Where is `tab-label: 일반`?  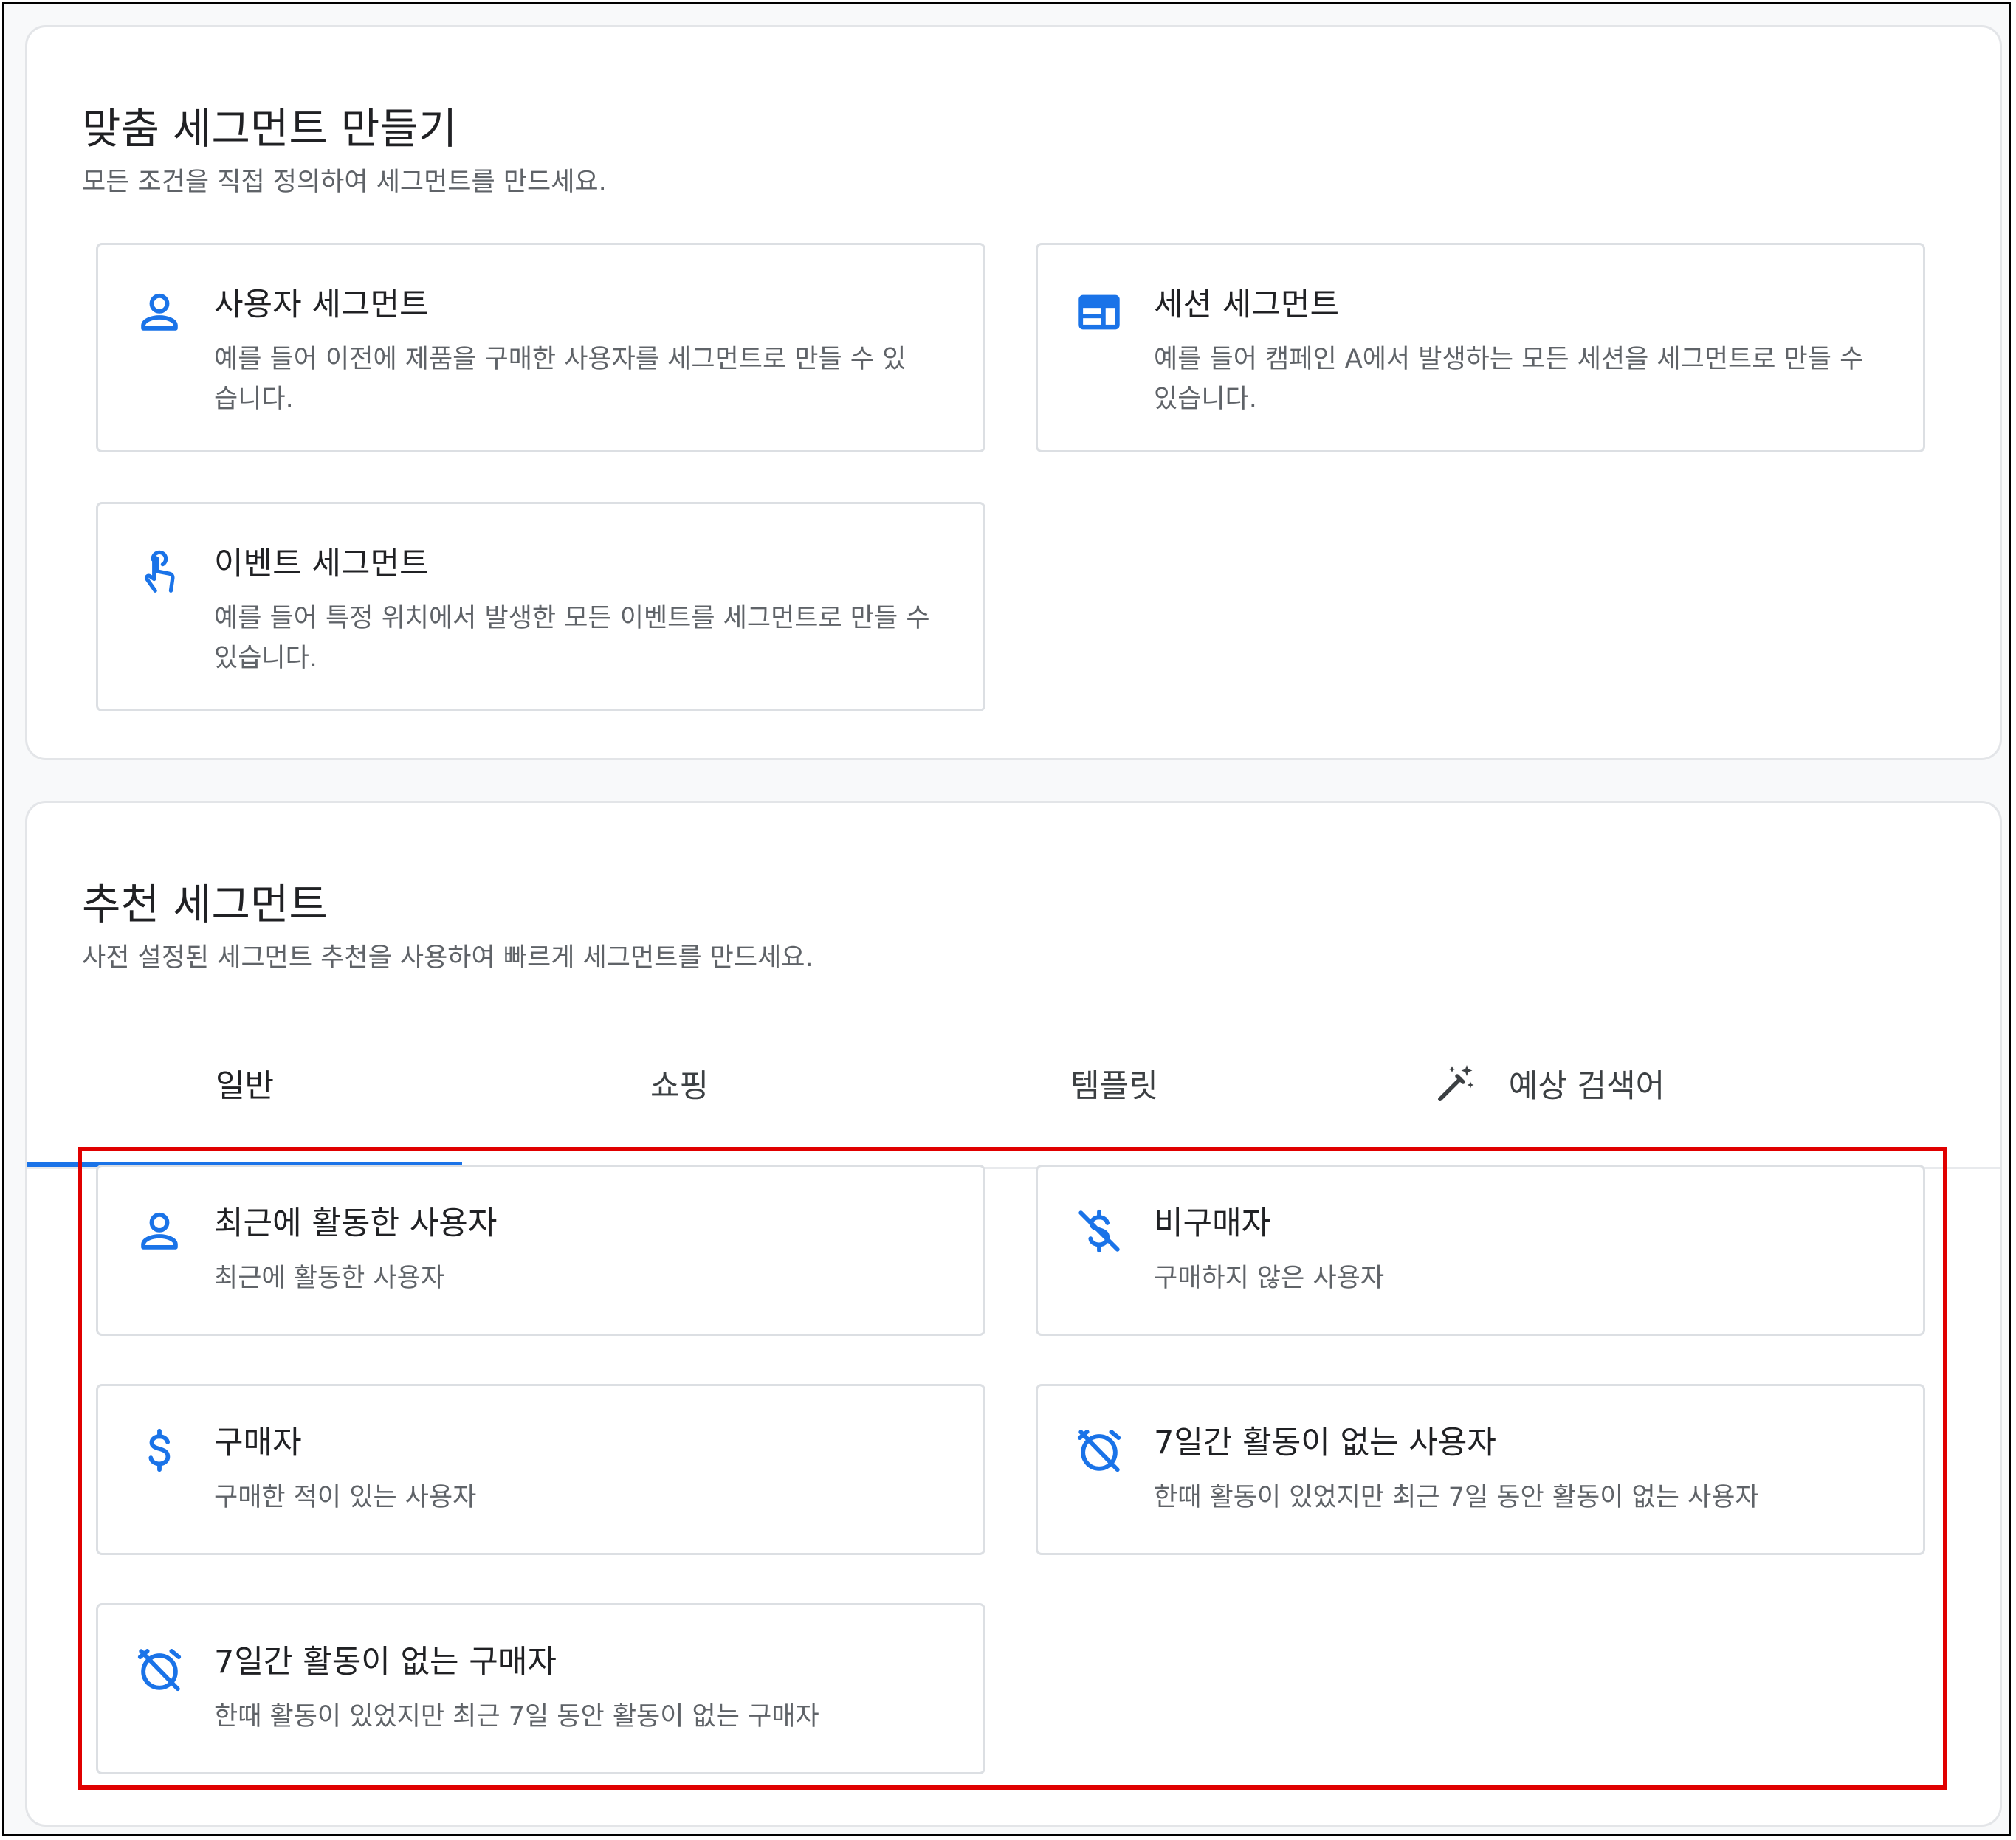
tab-label: 일반 is located at coordinates (245, 1086).